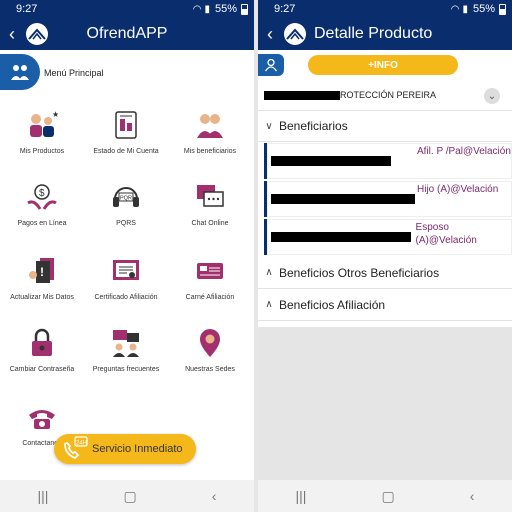 The image size is (512, 512). I want to click on beneficiary-relation: Hijo (A)@Velación, so click(458, 189).